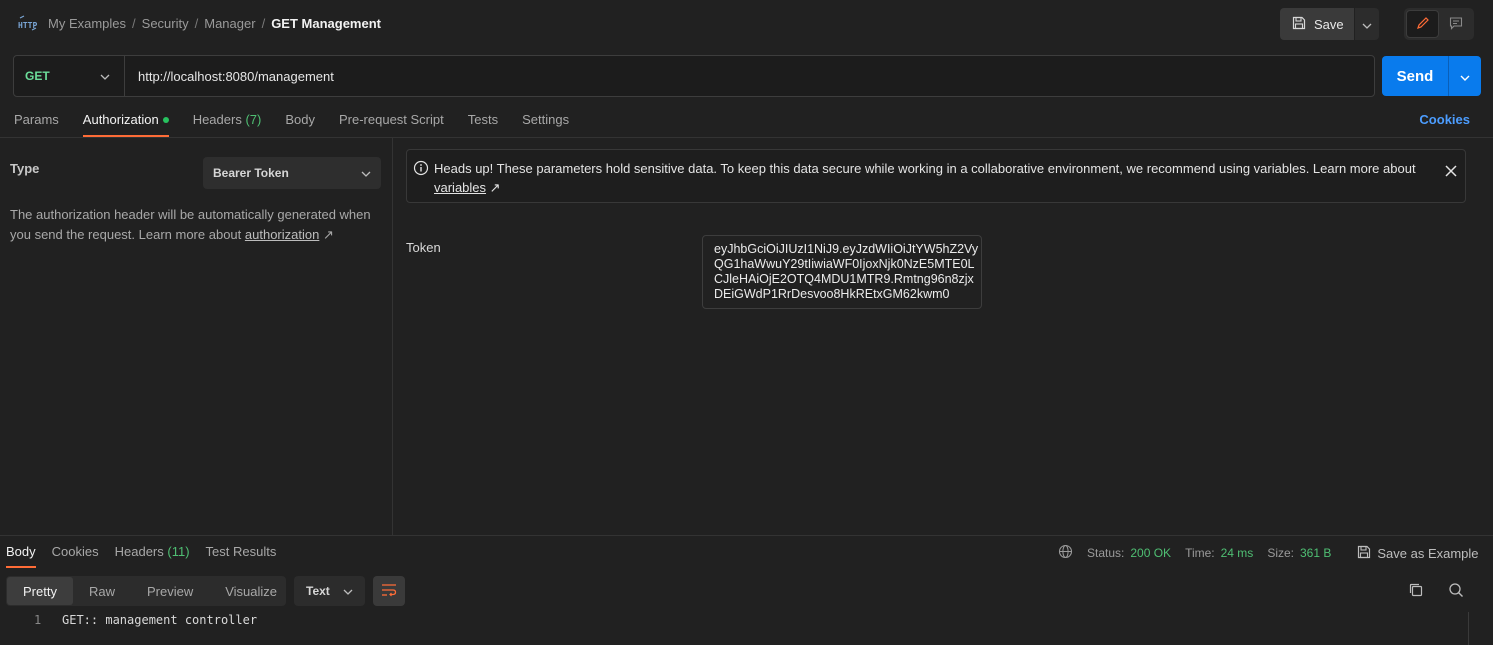 This screenshot has height=645, width=1493. Describe the element at coordinates (37, 76) in the screenshot. I see `method-value: GET` at that location.